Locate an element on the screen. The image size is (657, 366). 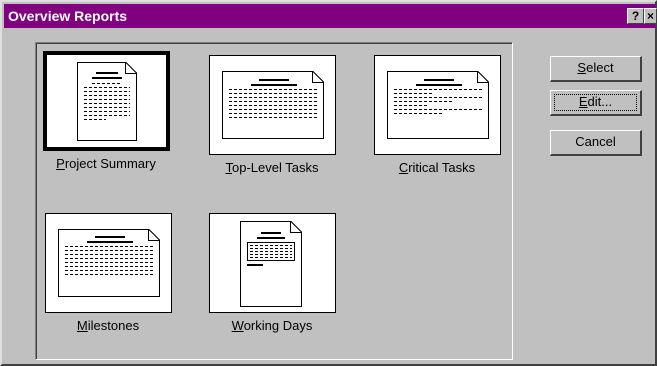
report-label: Top-Level Tasks is located at coordinates (272, 167).